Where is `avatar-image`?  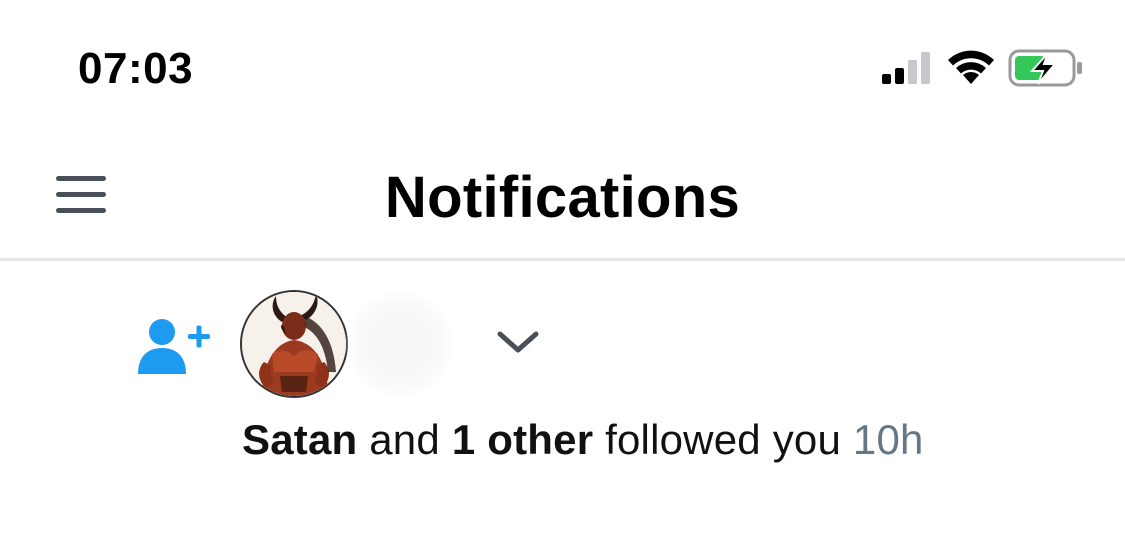 avatar-image is located at coordinates (294, 344).